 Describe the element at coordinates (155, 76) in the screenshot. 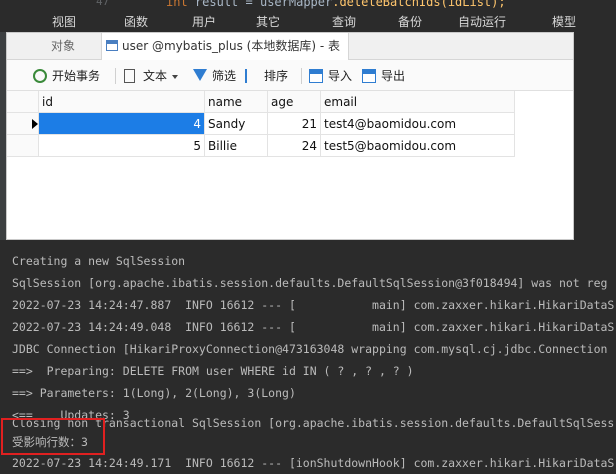

I see `text-label: 文本` at that location.